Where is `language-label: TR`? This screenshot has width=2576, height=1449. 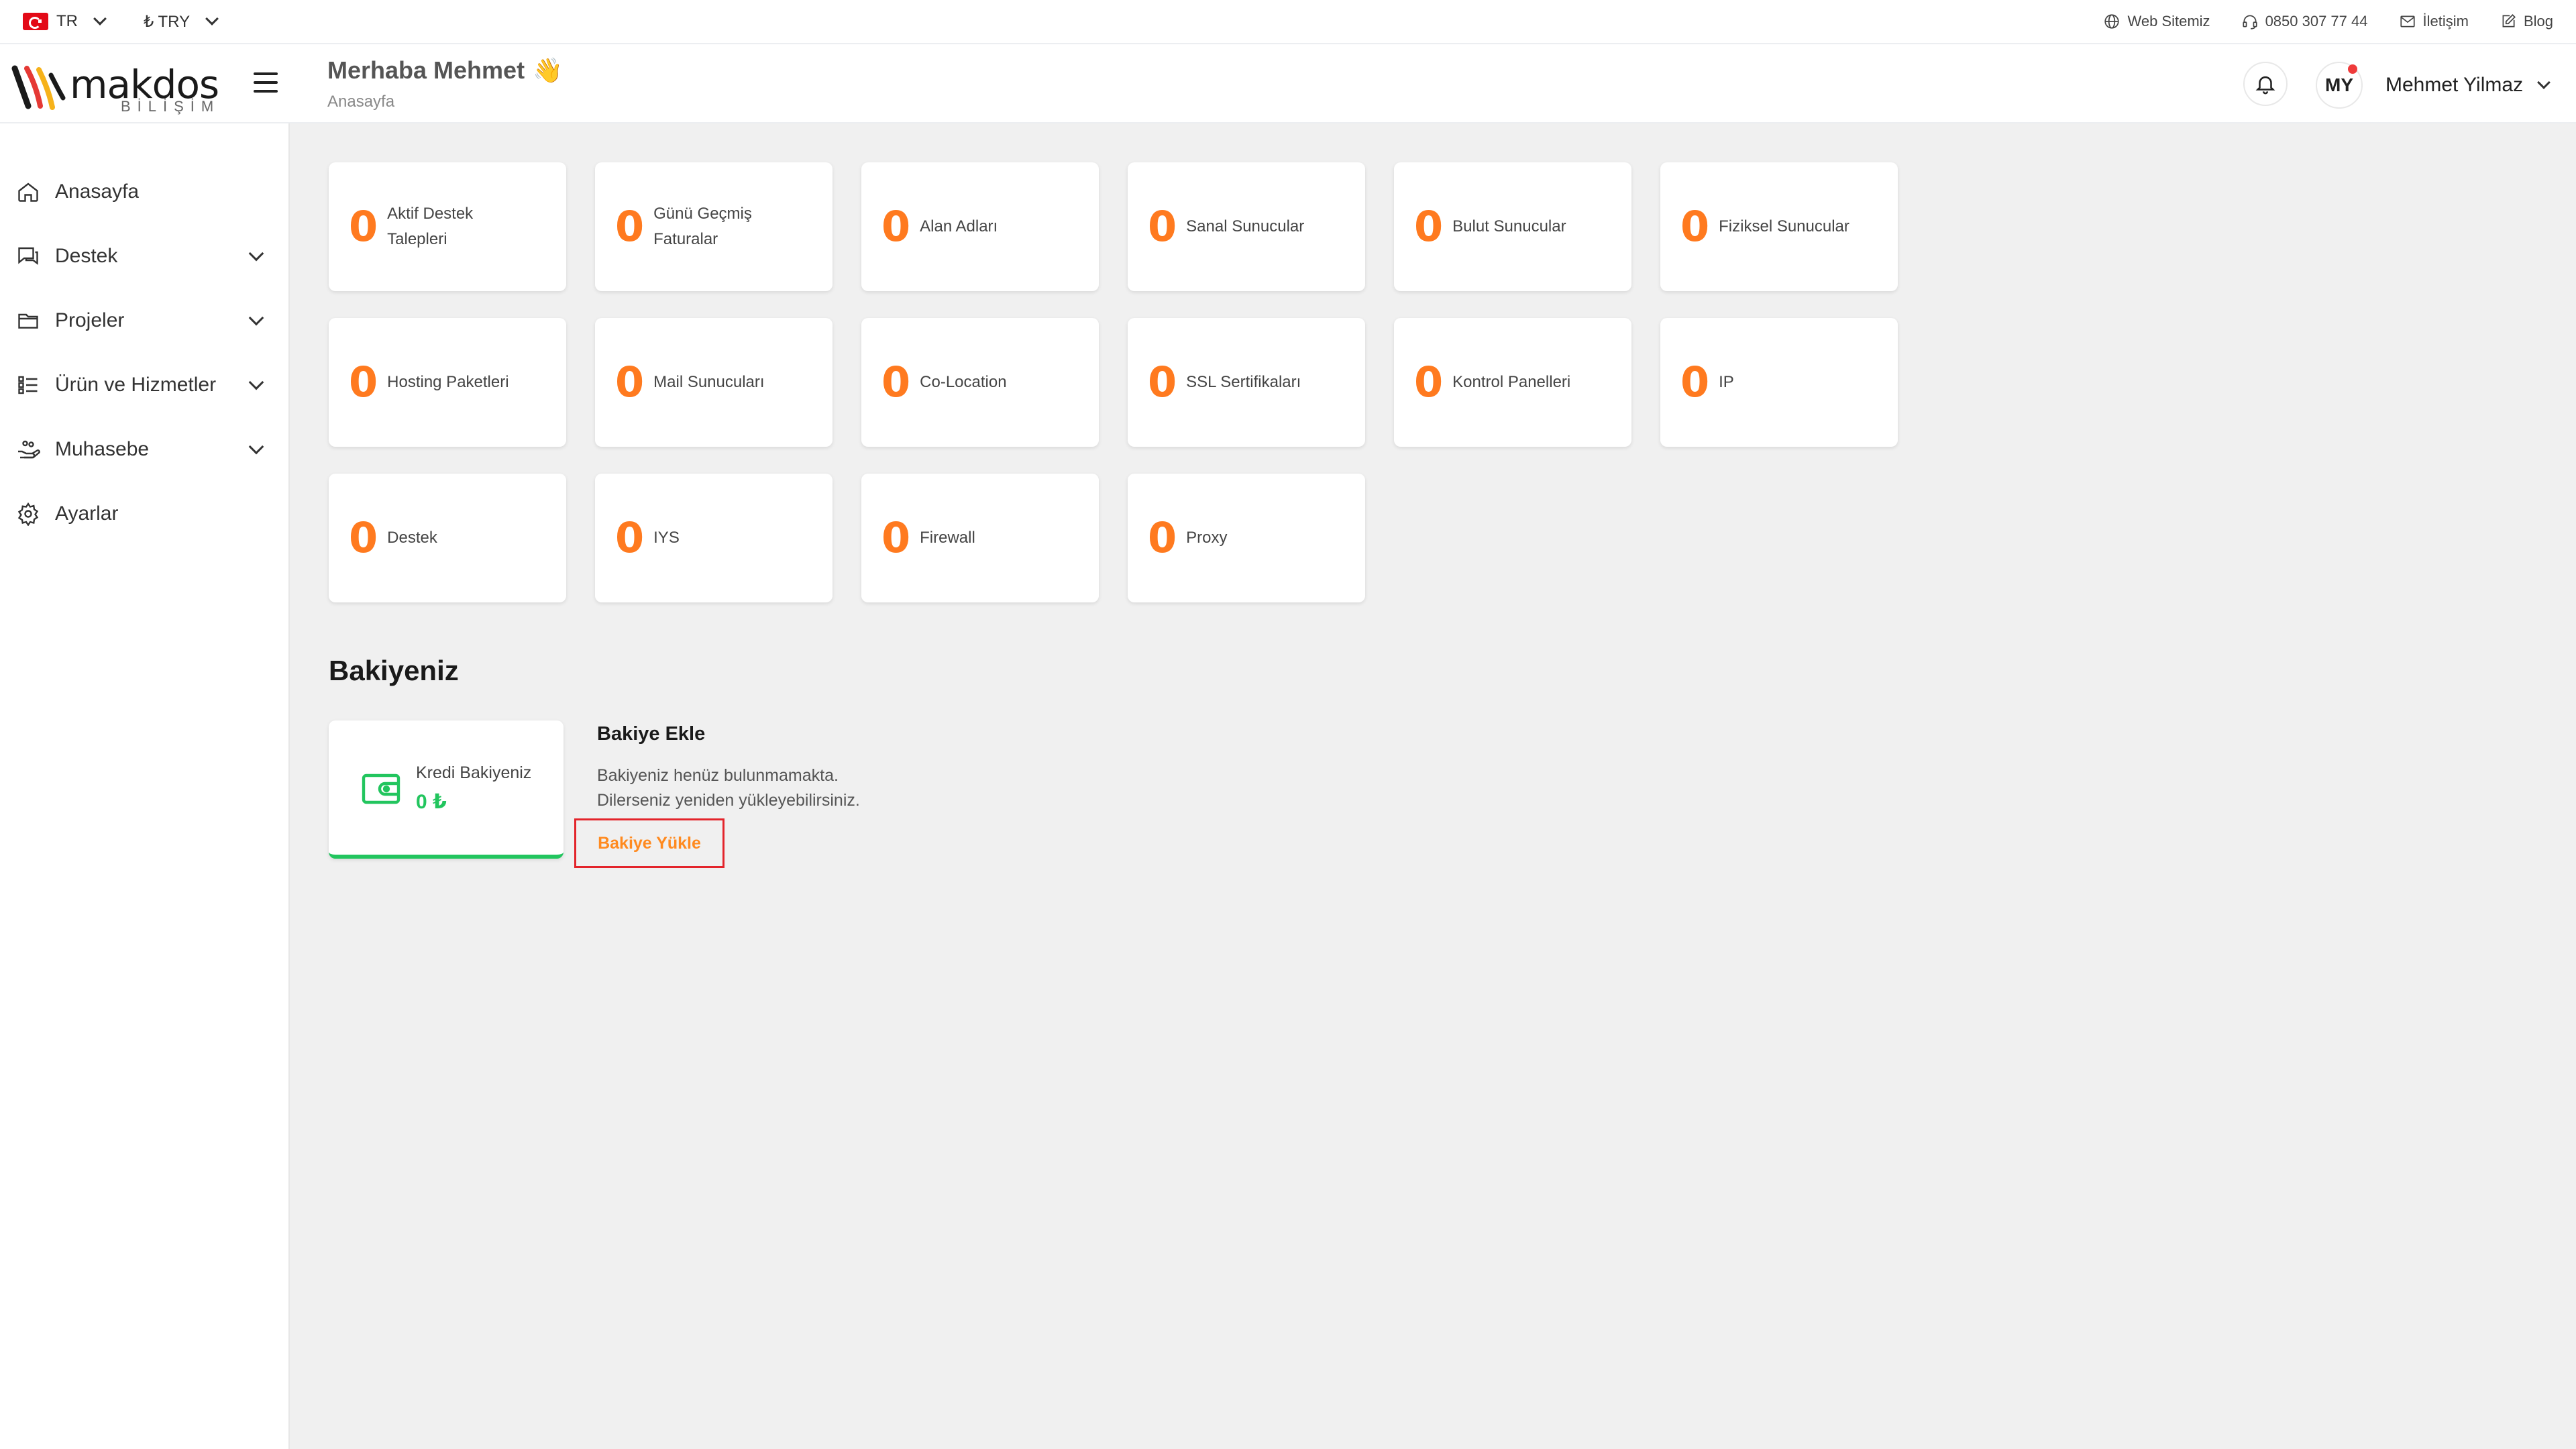 language-label: TR is located at coordinates (67, 21).